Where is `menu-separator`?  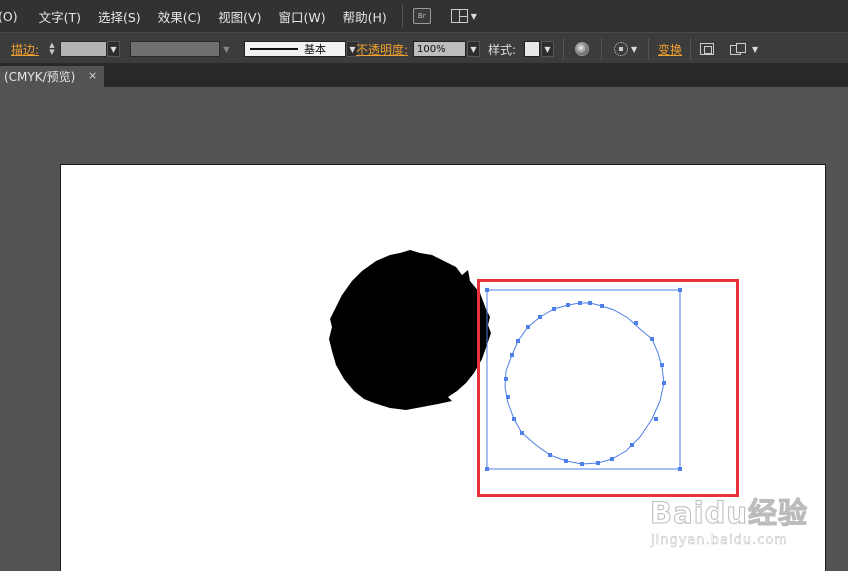
menu-separator is located at coordinates (402, 16).